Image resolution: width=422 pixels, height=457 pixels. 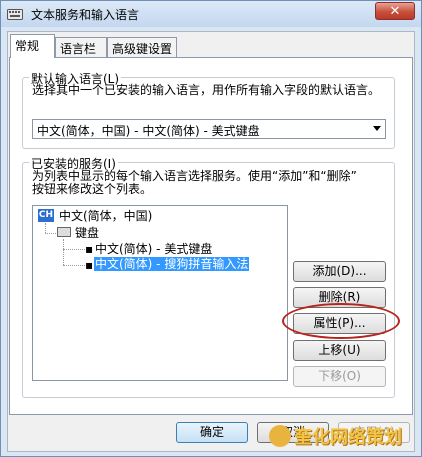 I want to click on language-badge-icon: CH, so click(x=46, y=215).